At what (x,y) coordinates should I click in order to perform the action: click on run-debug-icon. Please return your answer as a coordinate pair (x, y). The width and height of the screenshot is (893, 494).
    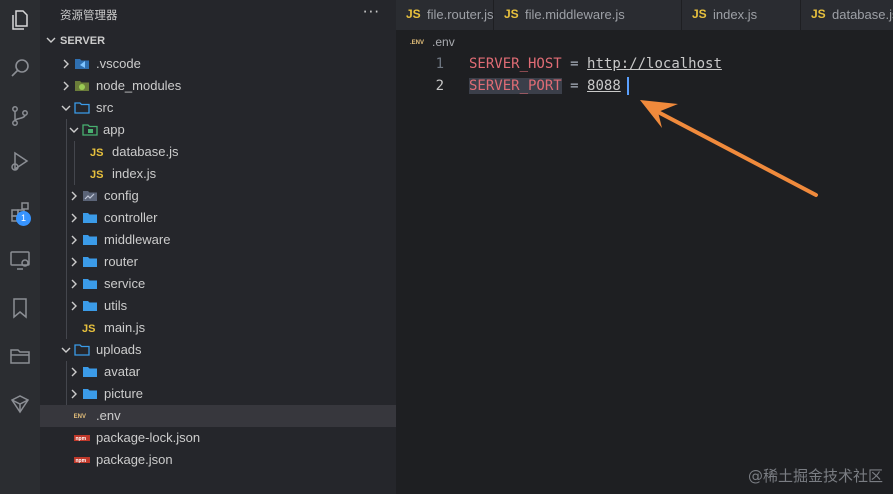
    Looking at the image, I should click on (20, 161).